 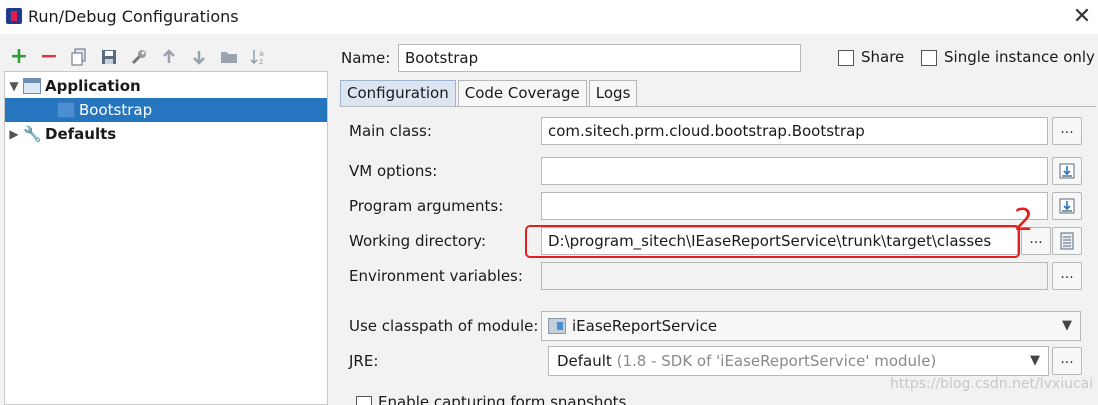 I want to click on copy-icon, so click(x=78, y=57).